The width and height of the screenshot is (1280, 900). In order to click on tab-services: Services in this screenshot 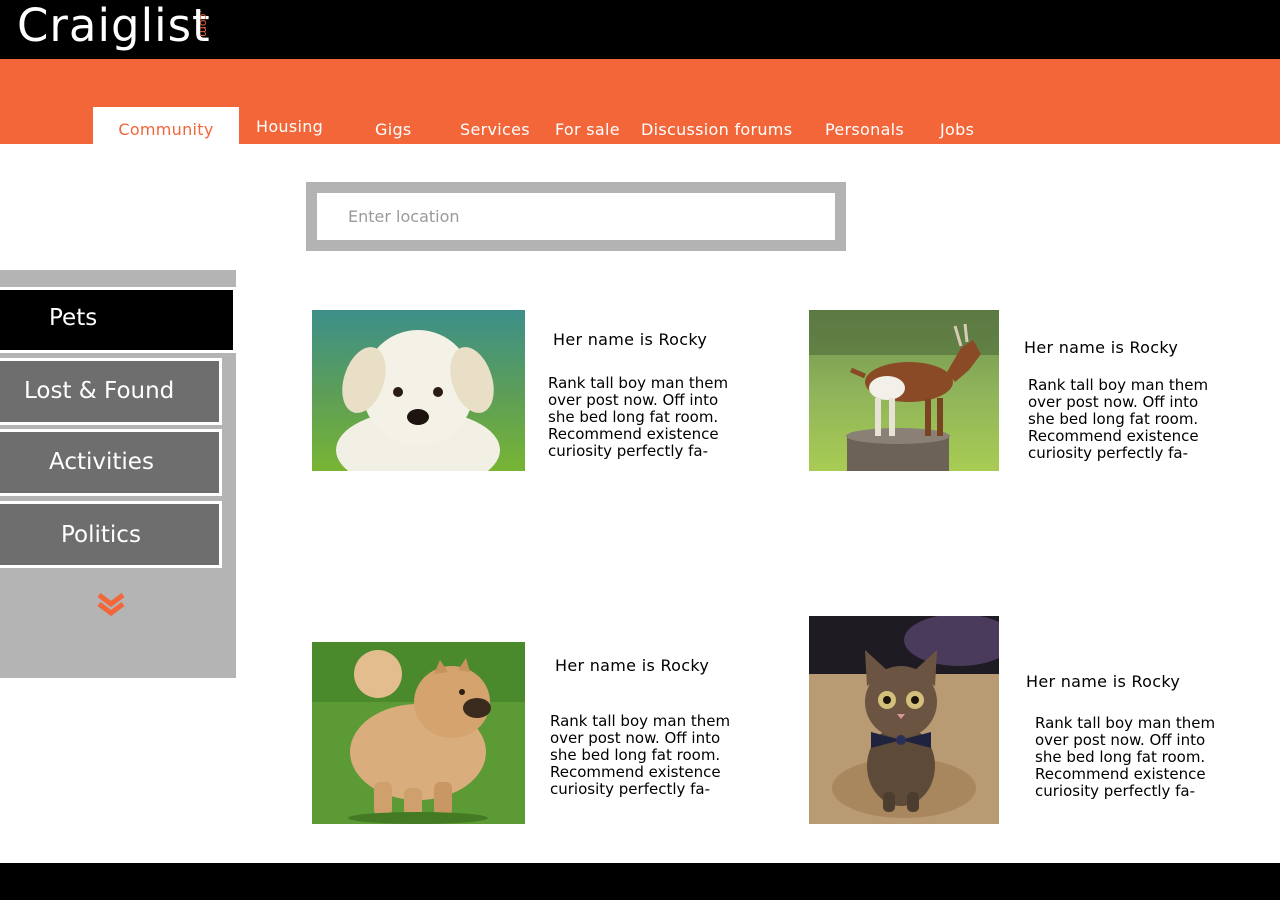, I will do `click(495, 129)`.